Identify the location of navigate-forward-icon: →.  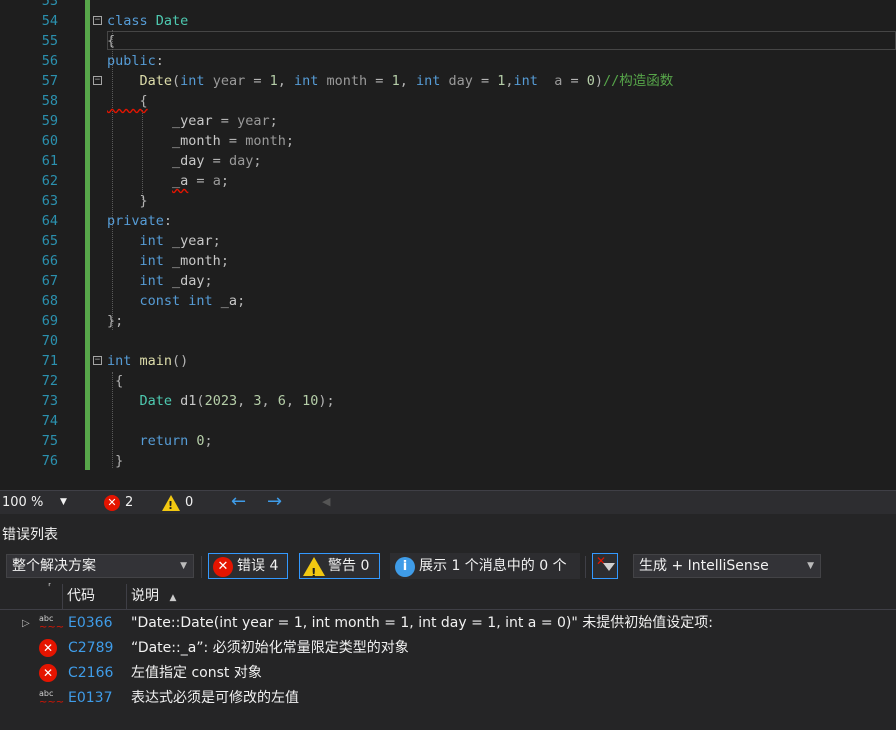
(274, 502).